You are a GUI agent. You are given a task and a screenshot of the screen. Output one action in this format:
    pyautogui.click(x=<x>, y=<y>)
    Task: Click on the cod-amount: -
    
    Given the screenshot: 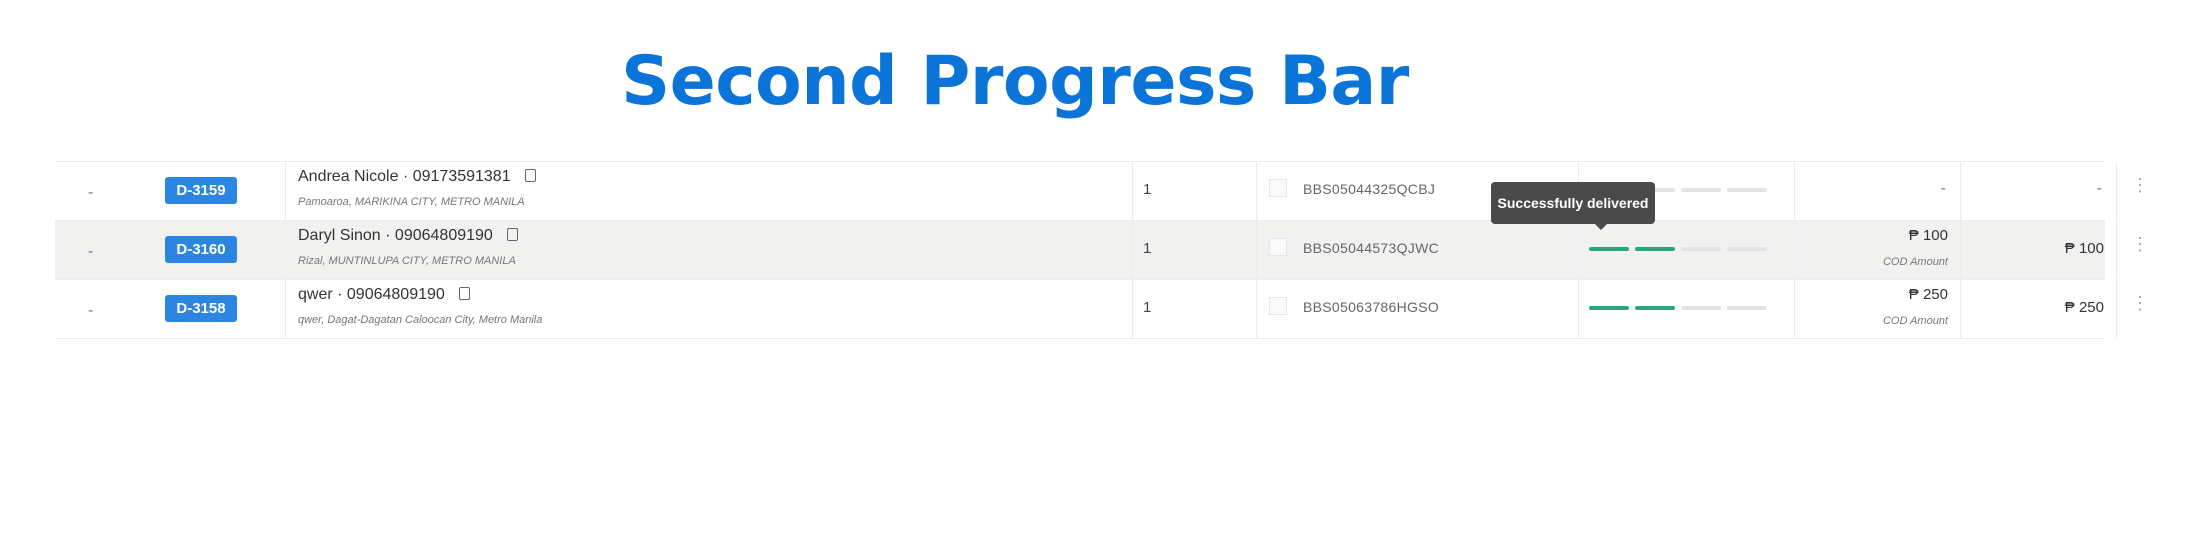 What is the action you would take?
    pyautogui.click(x=1943, y=188)
    